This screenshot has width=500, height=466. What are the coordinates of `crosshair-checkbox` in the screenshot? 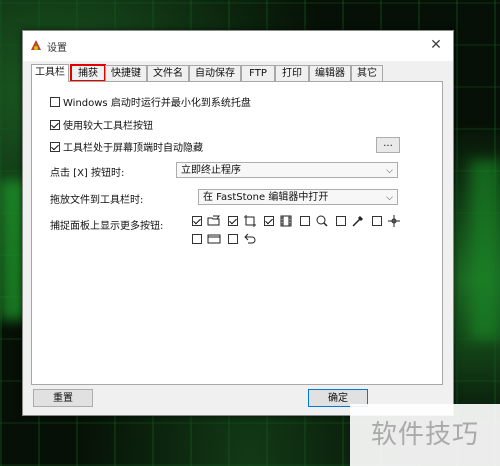 It's located at (377, 221).